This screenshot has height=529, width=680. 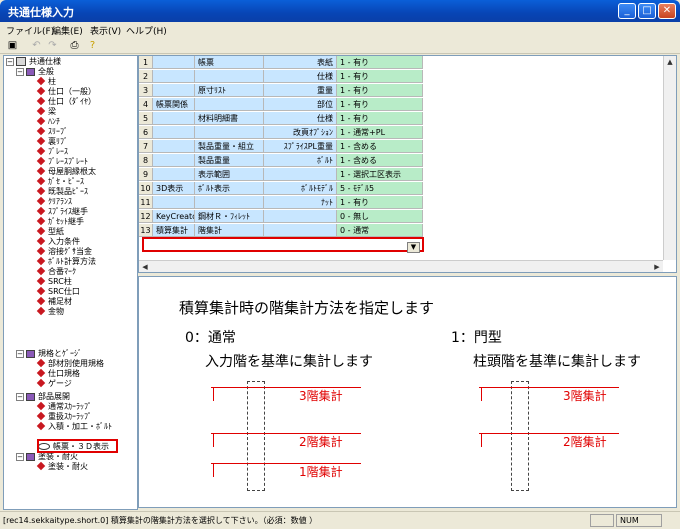 I want to click on menu-edit: 編集(E), so click(x=67, y=30).